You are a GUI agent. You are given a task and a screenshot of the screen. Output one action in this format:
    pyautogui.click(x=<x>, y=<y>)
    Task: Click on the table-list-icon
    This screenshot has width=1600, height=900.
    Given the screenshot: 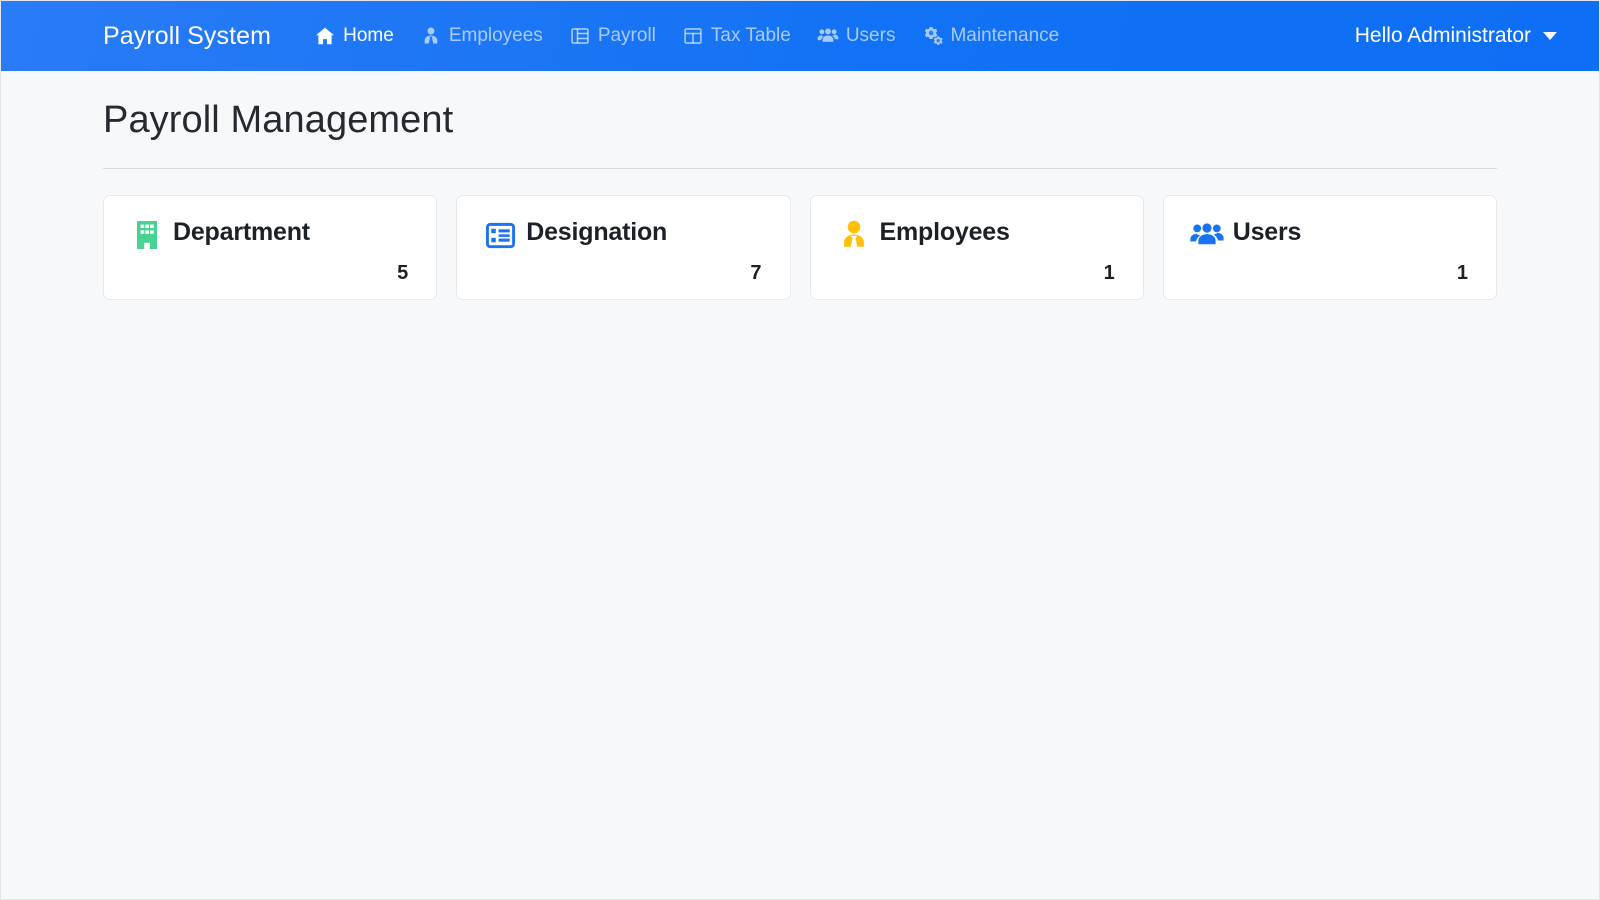 What is the action you would take?
    pyautogui.click(x=580, y=36)
    